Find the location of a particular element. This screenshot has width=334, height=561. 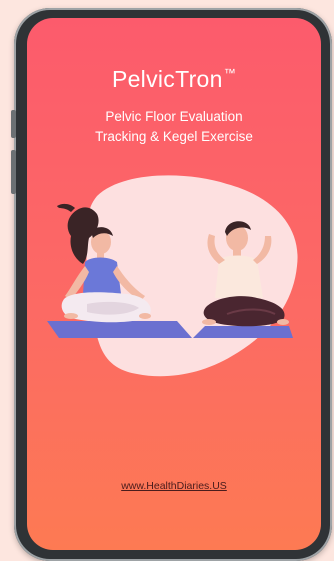

website-link: www.HealthDiaries.US is located at coordinates (174, 486).